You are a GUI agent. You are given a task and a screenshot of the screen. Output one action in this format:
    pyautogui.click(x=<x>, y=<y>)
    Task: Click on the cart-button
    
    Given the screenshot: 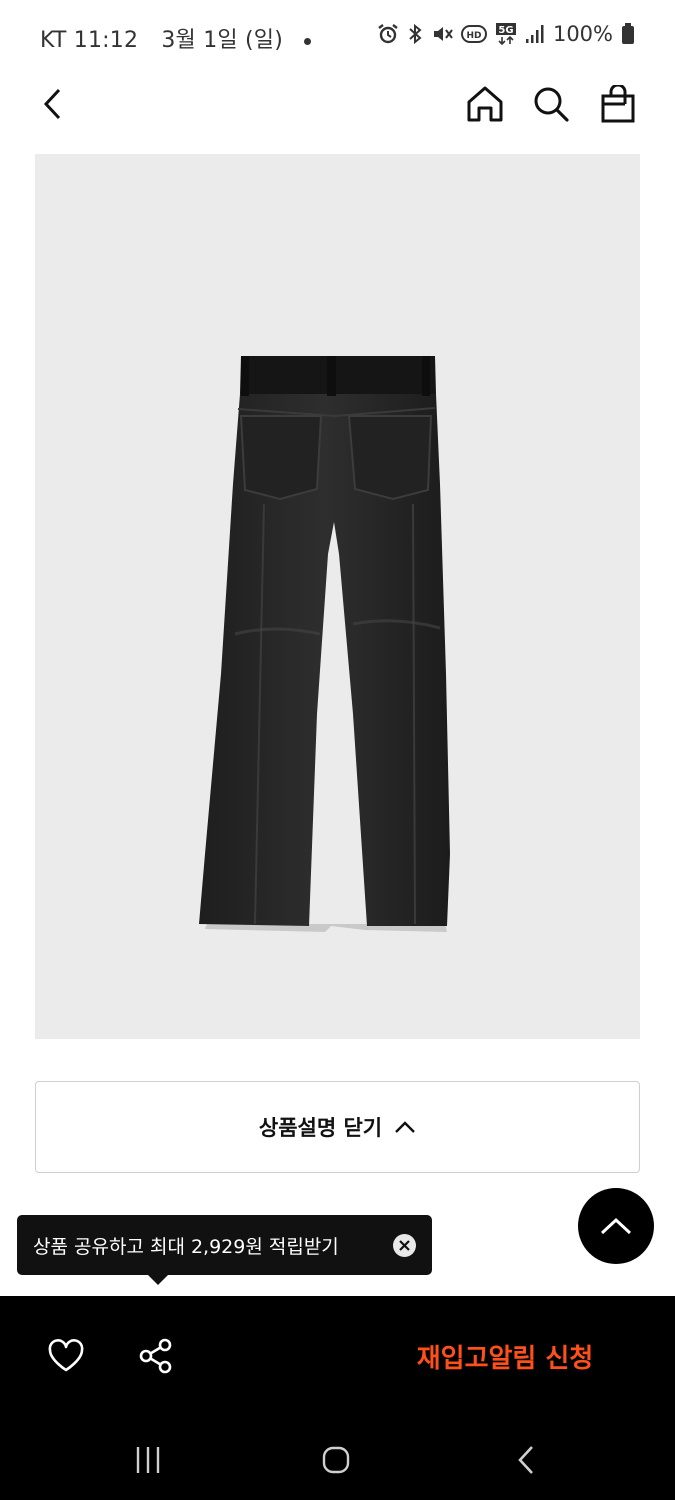 What is the action you would take?
    pyautogui.click(x=618, y=104)
    